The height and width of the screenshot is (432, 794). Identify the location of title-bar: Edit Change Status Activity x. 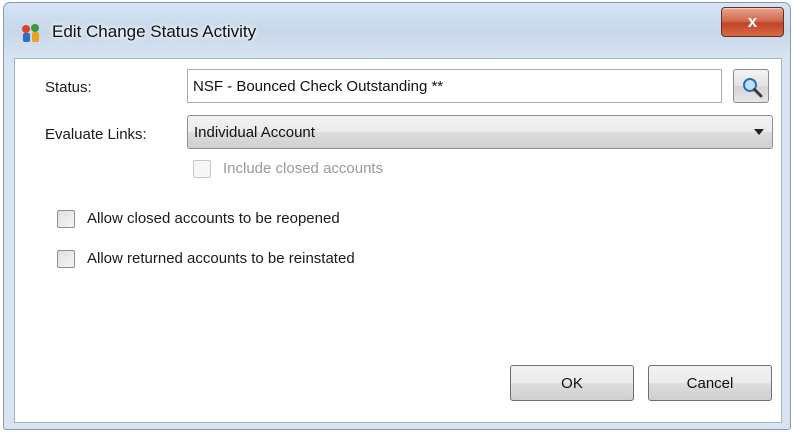
(397, 31).